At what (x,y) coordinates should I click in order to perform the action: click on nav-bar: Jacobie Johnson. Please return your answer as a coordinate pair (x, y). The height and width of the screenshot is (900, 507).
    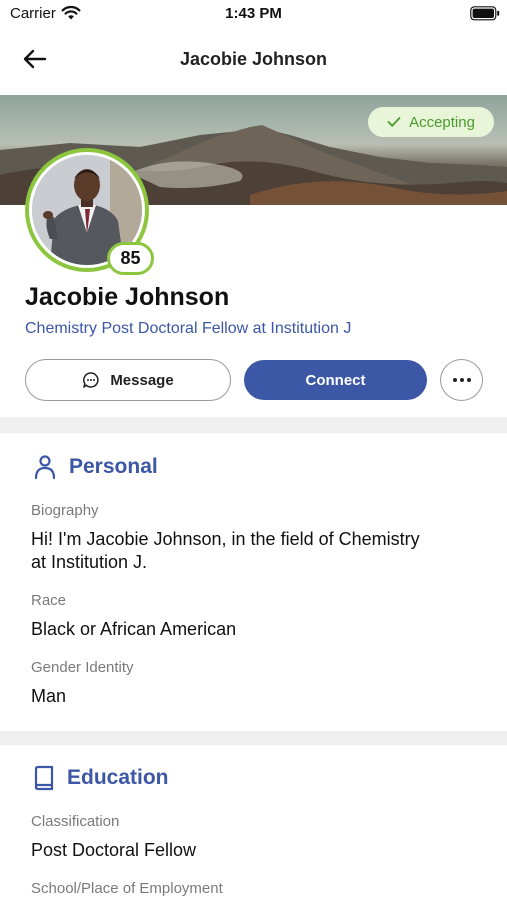
    Looking at the image, I should click on (253, 59).